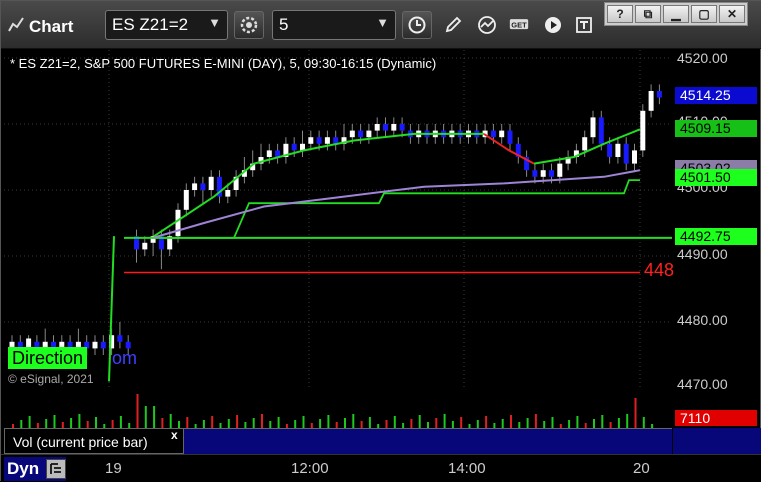  Describe the element at coordinates (659, 270) in the screenshot. I see `red-line-label: 448` at that location.